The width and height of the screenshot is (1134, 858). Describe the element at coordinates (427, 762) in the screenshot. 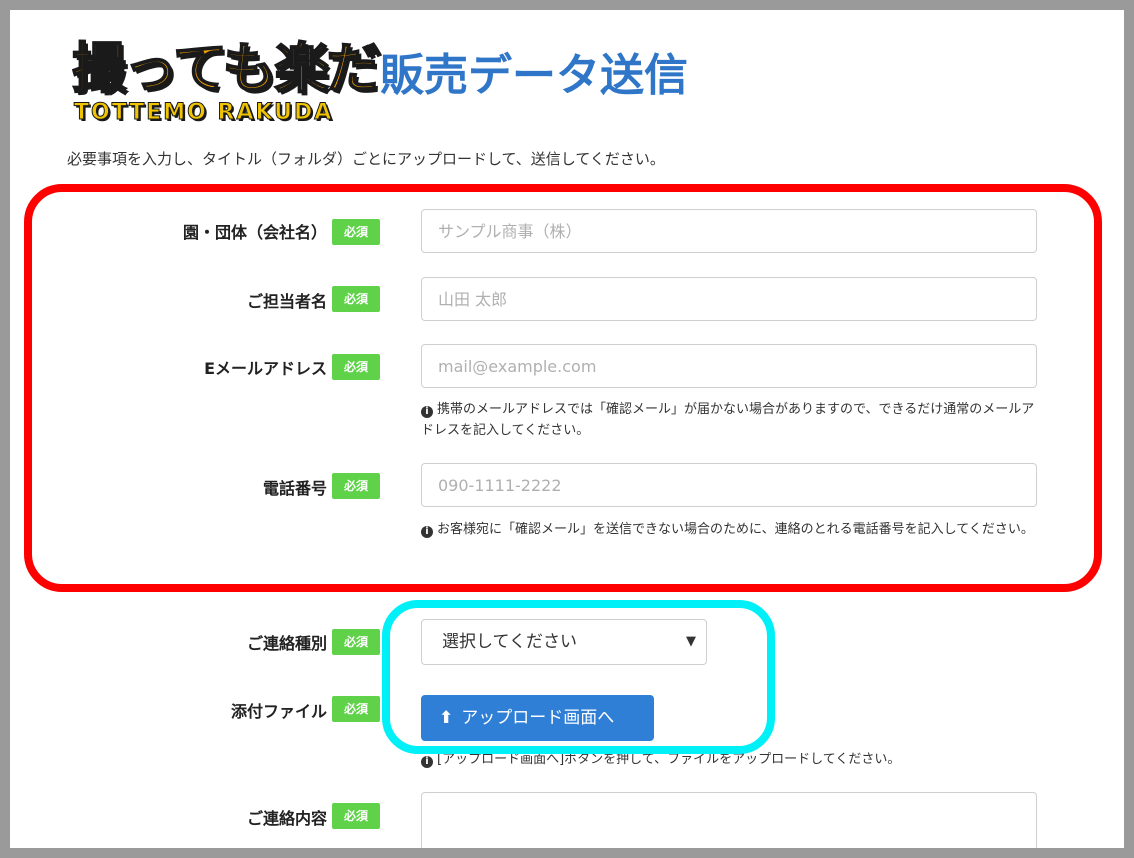

I see `info-circle-icon: i` at that location.